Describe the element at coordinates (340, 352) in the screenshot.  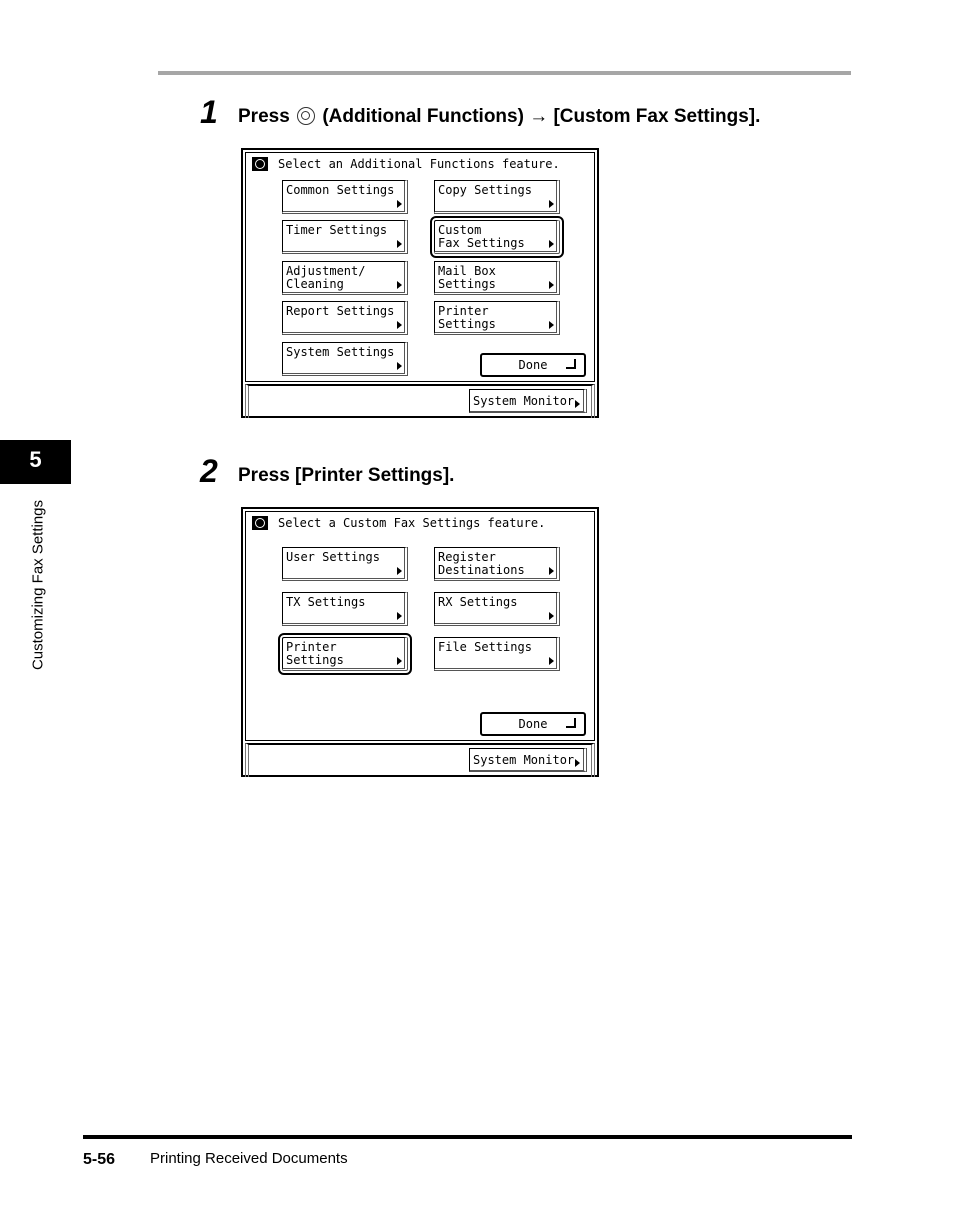
I see `button-label: System Settings` at that location.